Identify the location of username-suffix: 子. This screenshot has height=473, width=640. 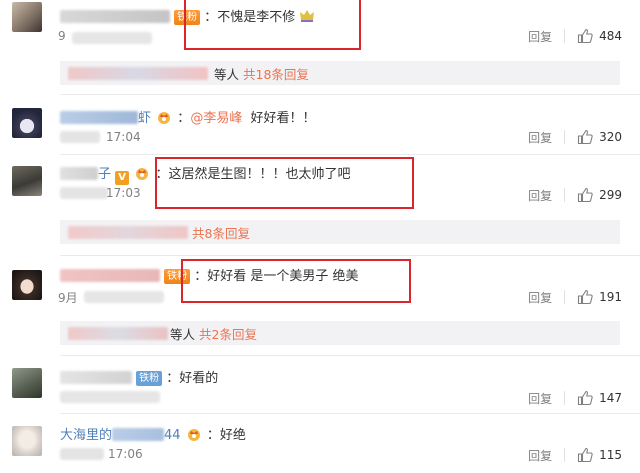
(104, 174).